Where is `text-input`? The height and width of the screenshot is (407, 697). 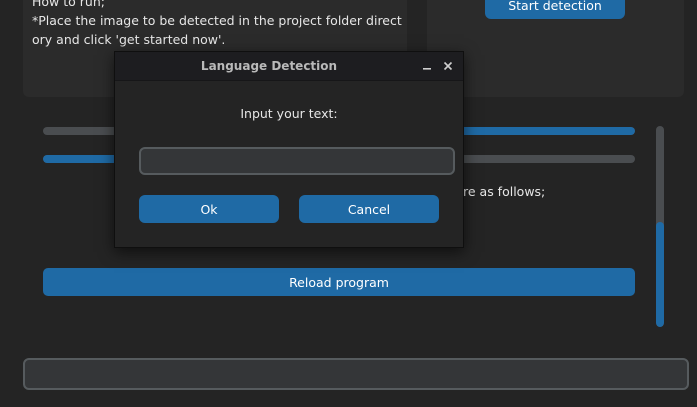
text-input is located at coordinates (297, 161).